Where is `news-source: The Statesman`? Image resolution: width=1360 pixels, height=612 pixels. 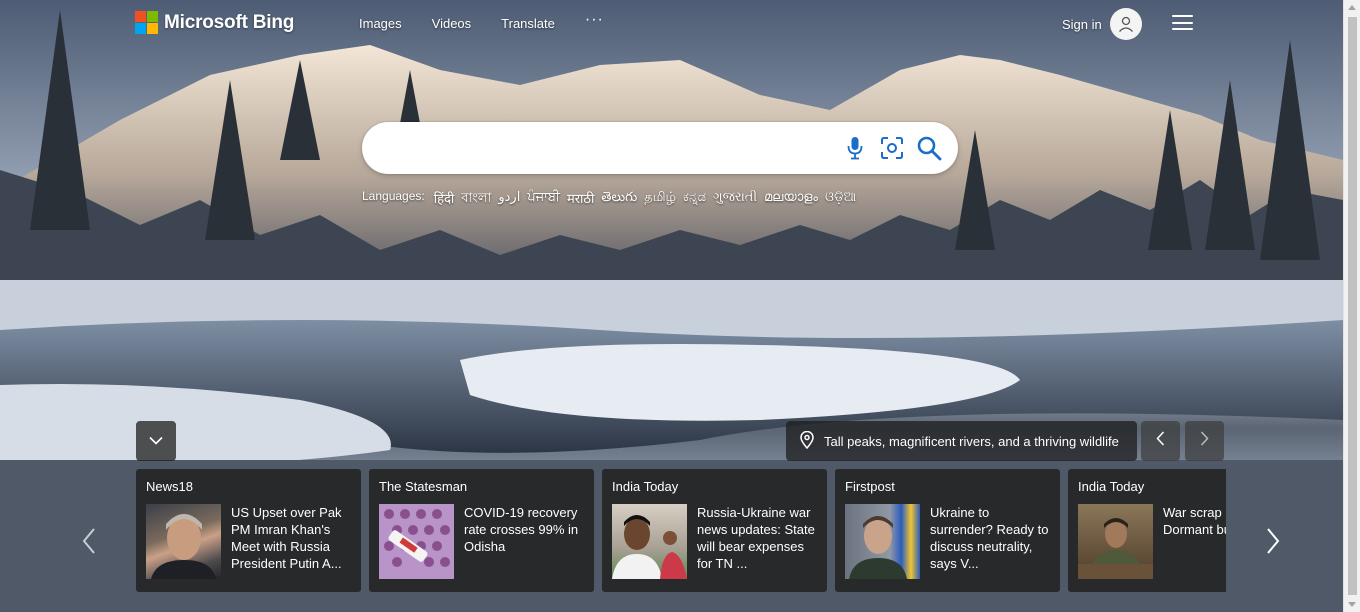 news-source: The Statesman is located at coordinates (423, 486).